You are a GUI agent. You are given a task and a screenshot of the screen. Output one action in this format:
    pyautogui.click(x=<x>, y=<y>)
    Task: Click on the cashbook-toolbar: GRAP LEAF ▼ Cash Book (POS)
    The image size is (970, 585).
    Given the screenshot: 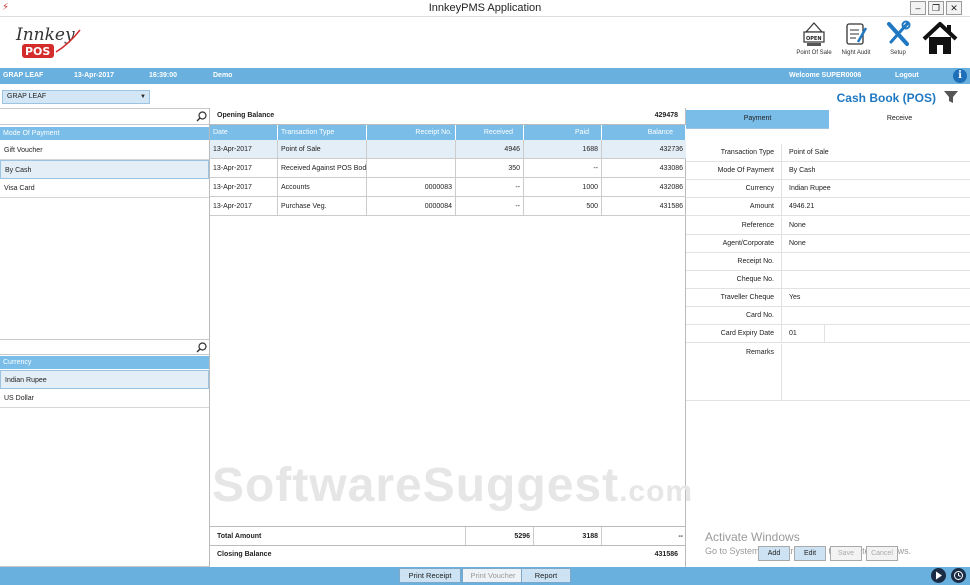 What is the action you would take?
    pyautogui.click(x=485, y=96)
    